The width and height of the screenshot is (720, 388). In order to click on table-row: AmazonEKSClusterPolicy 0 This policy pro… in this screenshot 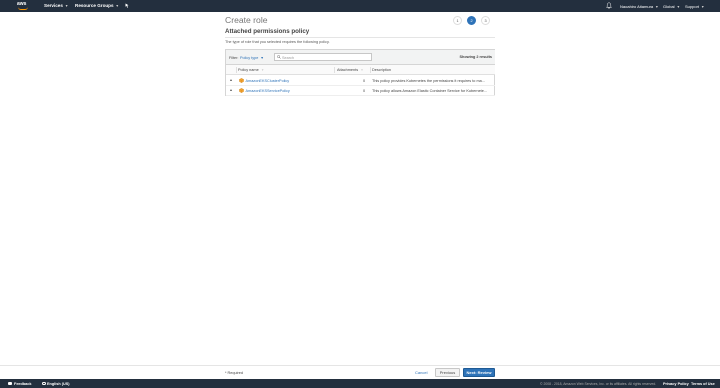, I will do `click(360, 81)`.